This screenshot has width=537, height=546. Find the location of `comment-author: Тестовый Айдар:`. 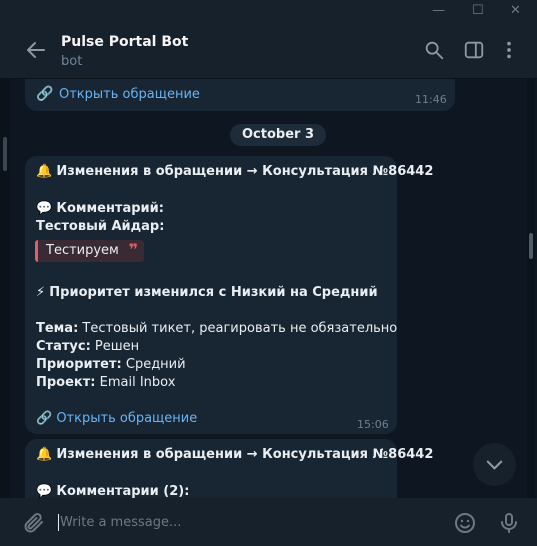

comment-author: Тестовый Айдар: is located at coordinates (100, 226).